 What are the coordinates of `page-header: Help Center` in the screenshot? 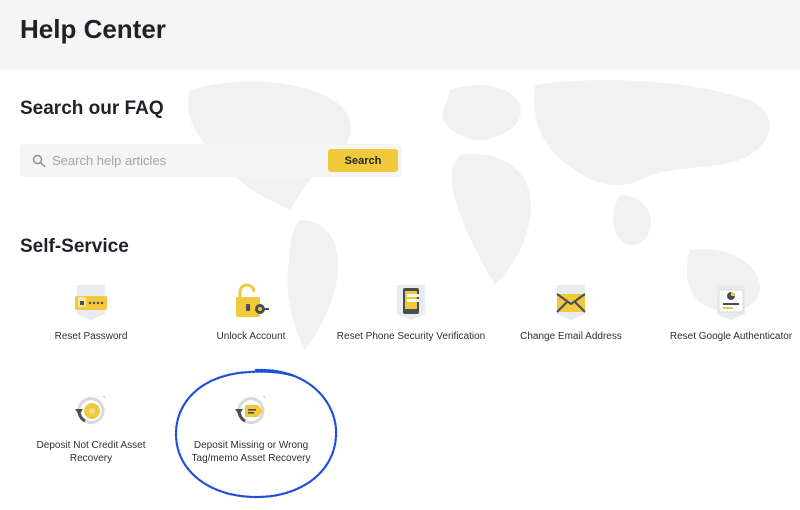 It's located at (400, 35).